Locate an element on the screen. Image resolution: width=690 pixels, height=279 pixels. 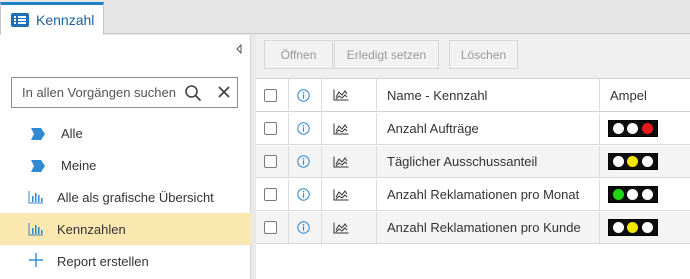
search-input is located at coordinates (101, 92).